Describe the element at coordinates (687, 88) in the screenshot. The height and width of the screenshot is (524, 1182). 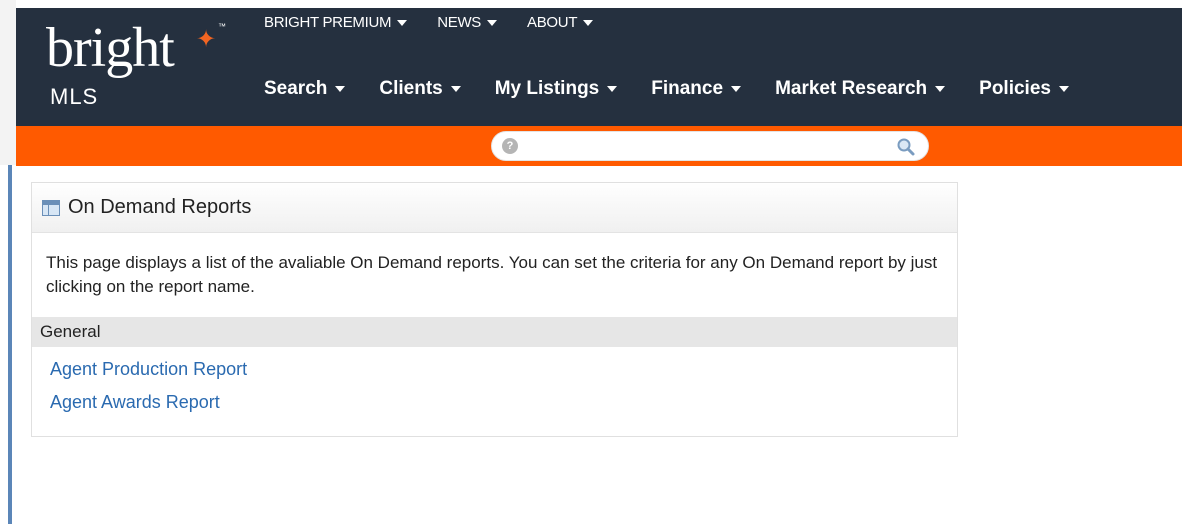
I see `nav-label: Finance` at that location.